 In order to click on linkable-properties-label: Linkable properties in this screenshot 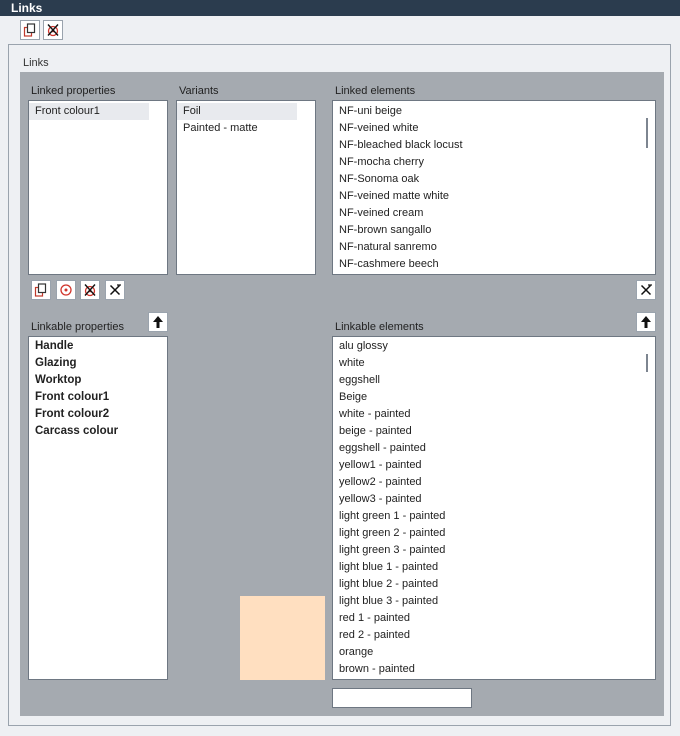, I will do `click(77, 327)`.